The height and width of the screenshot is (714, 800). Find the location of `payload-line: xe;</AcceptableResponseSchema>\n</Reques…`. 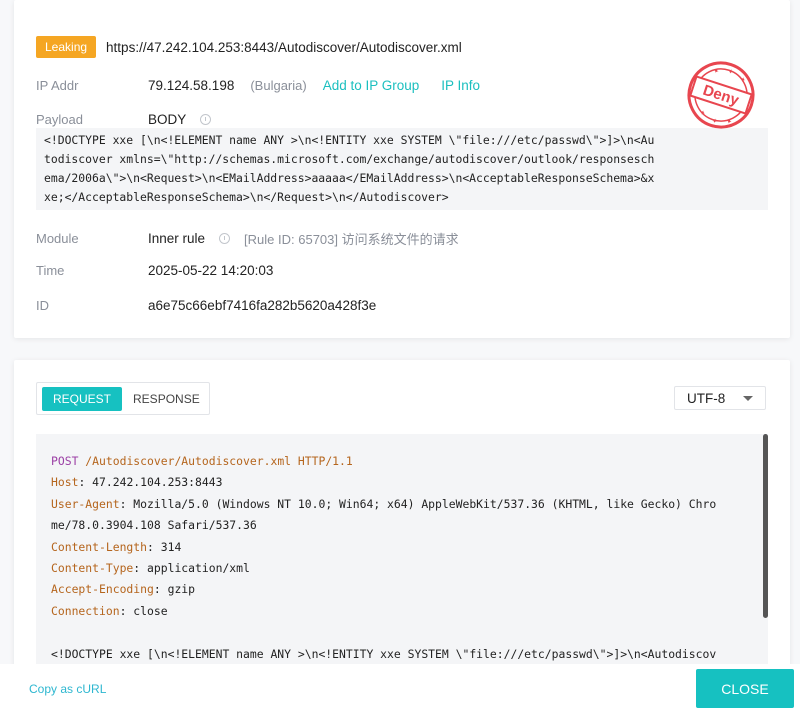

payload-line: xe;</AcceptableResponseSchema>\n</Reques… is located at coordinates (246, 197).